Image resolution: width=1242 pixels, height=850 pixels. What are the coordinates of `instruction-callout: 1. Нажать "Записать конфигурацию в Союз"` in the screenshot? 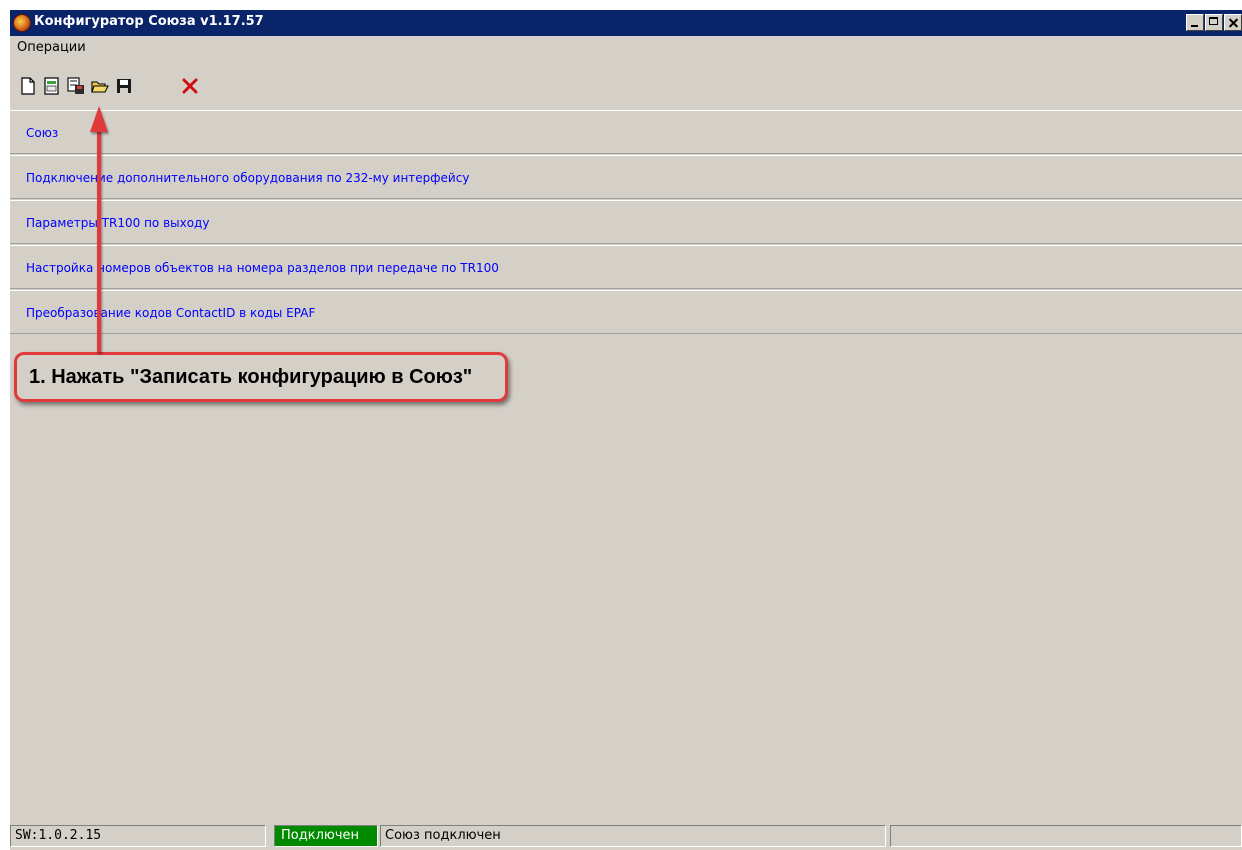 It's located at (261, 377).